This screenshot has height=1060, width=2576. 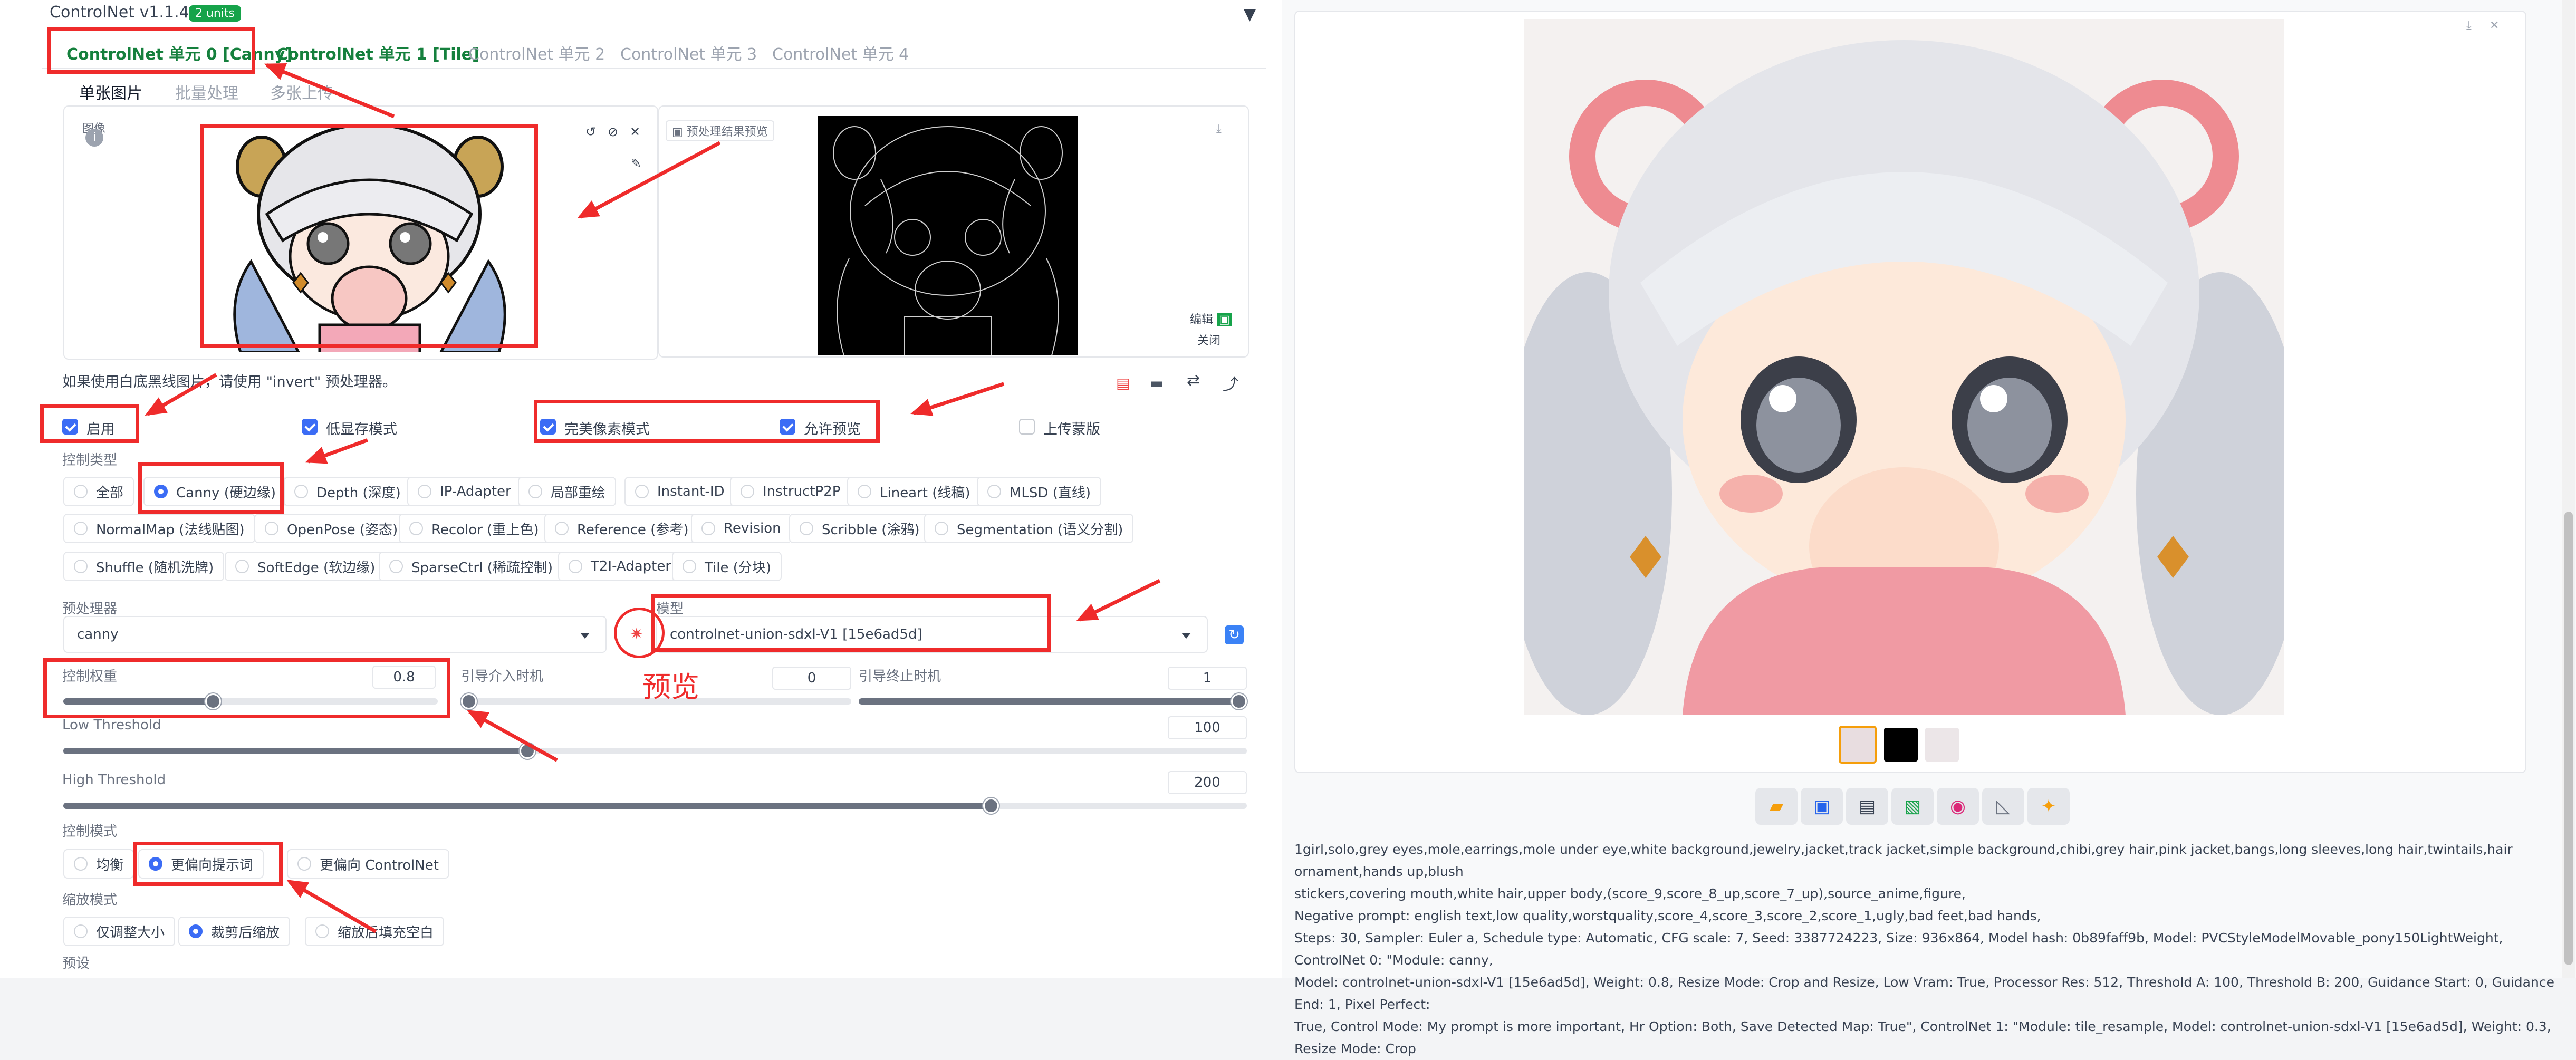 I want to click on edit-icon: ▣, so click(x=1225, y=319).